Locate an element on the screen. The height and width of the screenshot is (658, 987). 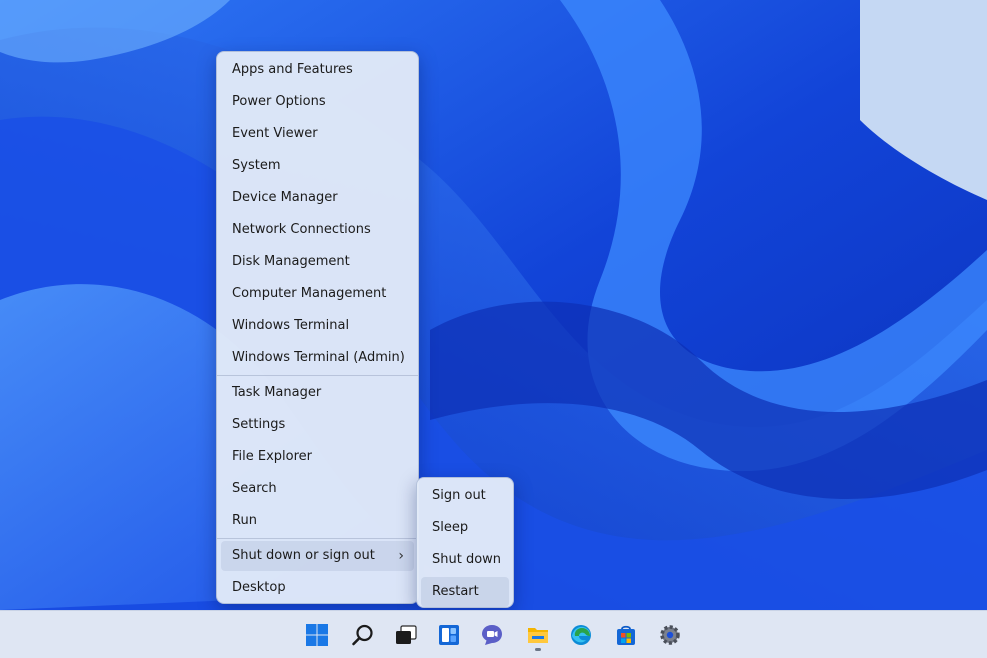
menu-item-disk-management: Disk Management is located at coordinates (317, 262).